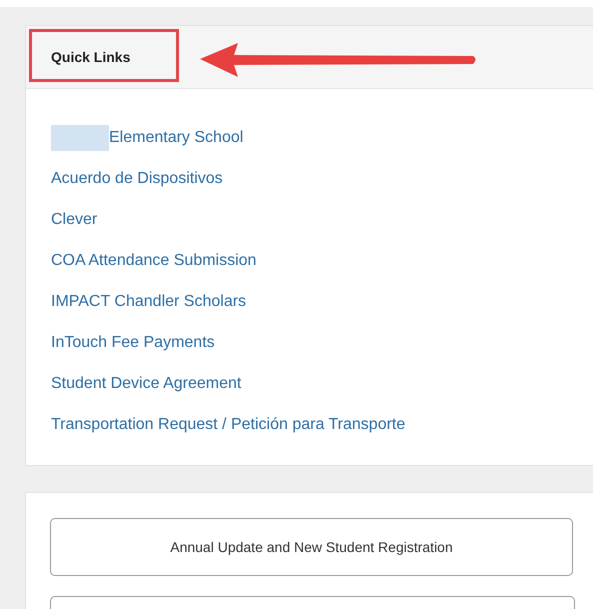  What do you see at coordinates (228, 425) in the screenshot?
I see `quick-link: Transportation Request / Petición para Transporte` at bounding box center [228, 425].